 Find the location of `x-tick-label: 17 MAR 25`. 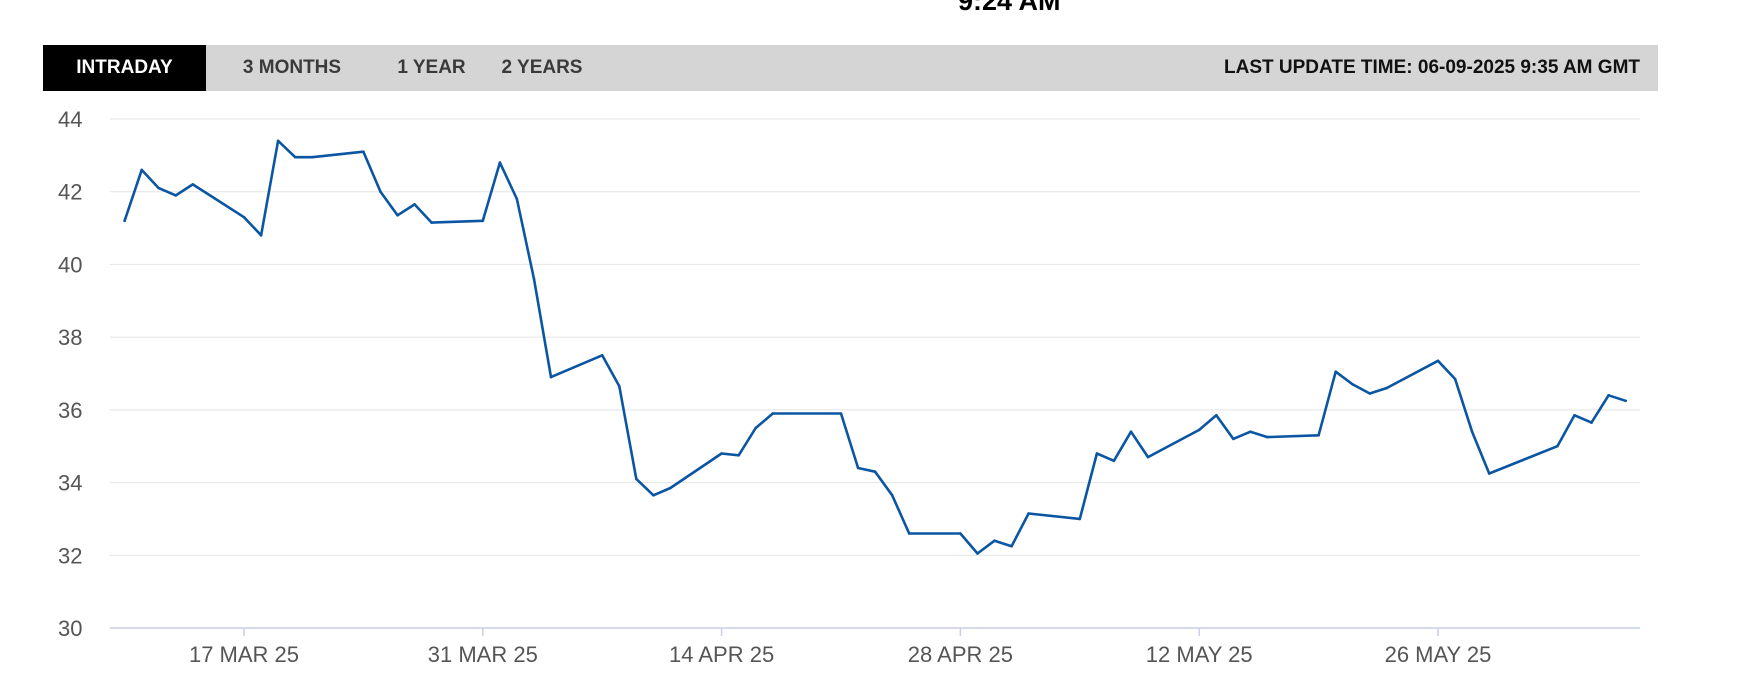

x-tick-label: 17 MAR 25 is located at coordinates (244, 654).